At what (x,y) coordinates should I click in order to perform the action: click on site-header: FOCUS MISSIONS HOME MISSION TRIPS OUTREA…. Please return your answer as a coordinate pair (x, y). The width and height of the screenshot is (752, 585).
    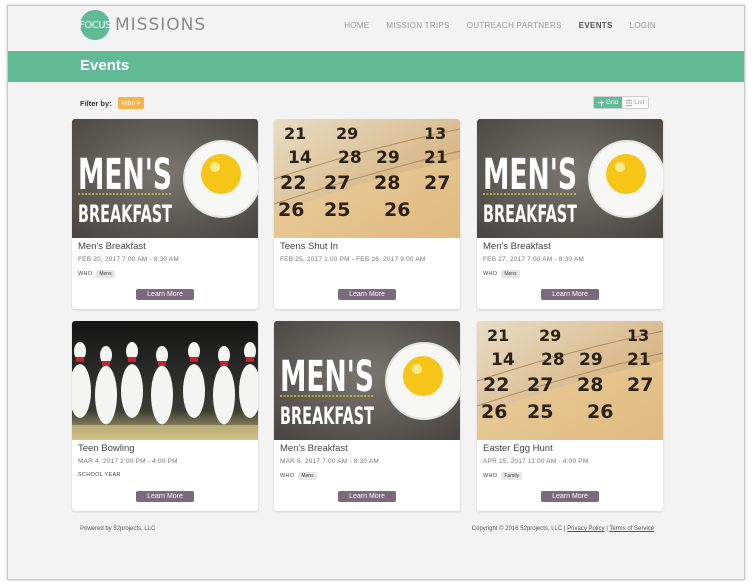
    Looking at the image, I should click on (376, 28).